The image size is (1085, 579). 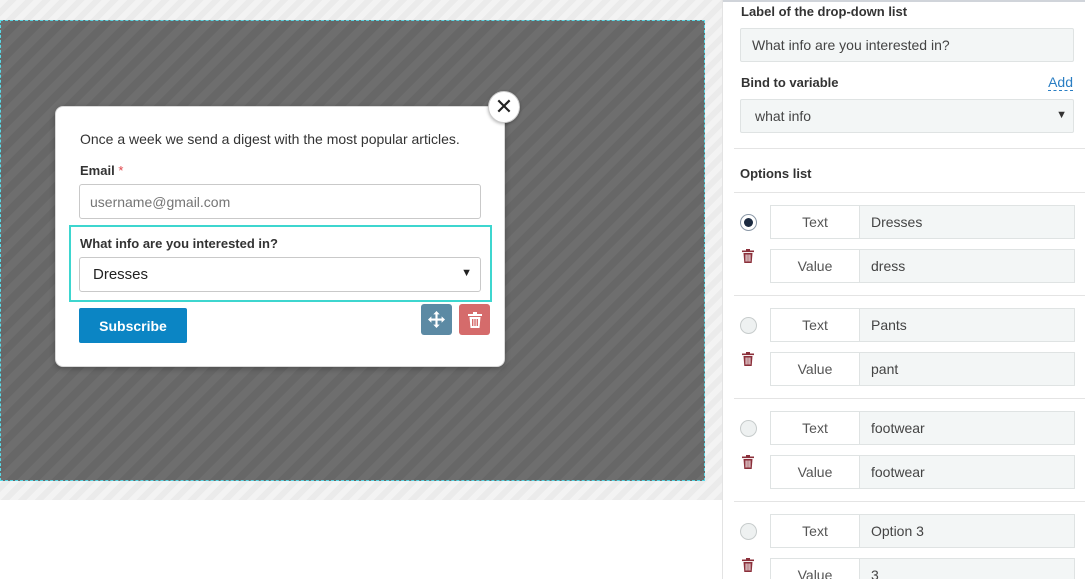 What do you see at coordinates (280, 201) in the screenshot?
I see `email-field` at bounding box center [280, 201].